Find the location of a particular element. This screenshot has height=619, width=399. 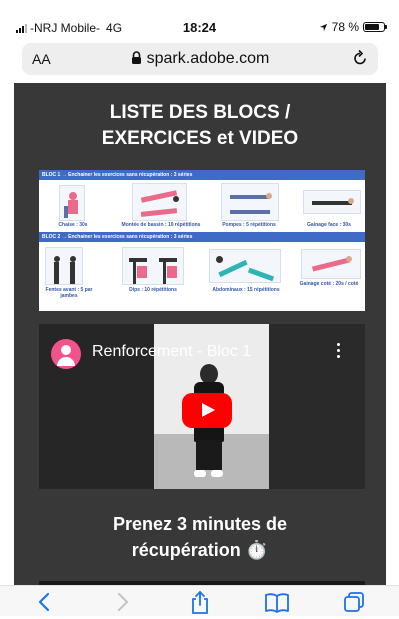

exercise-label: Gainage coté : 20s / coté is located at coordinates (329, 284).